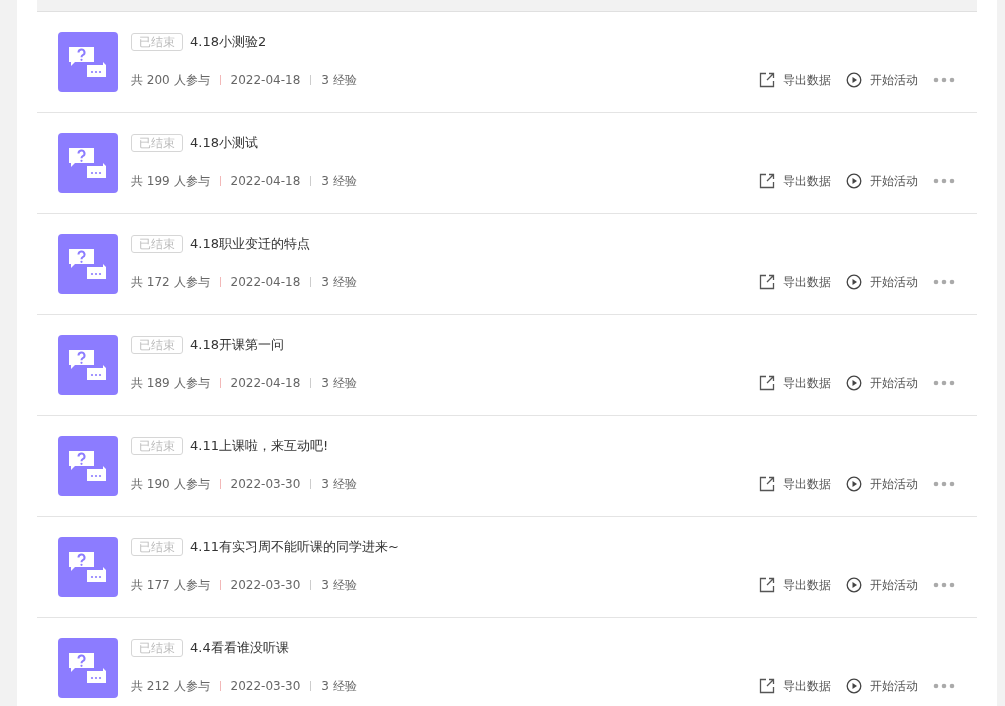  I want to click on participant-count: 共 172 人参与, so click(170, 282).